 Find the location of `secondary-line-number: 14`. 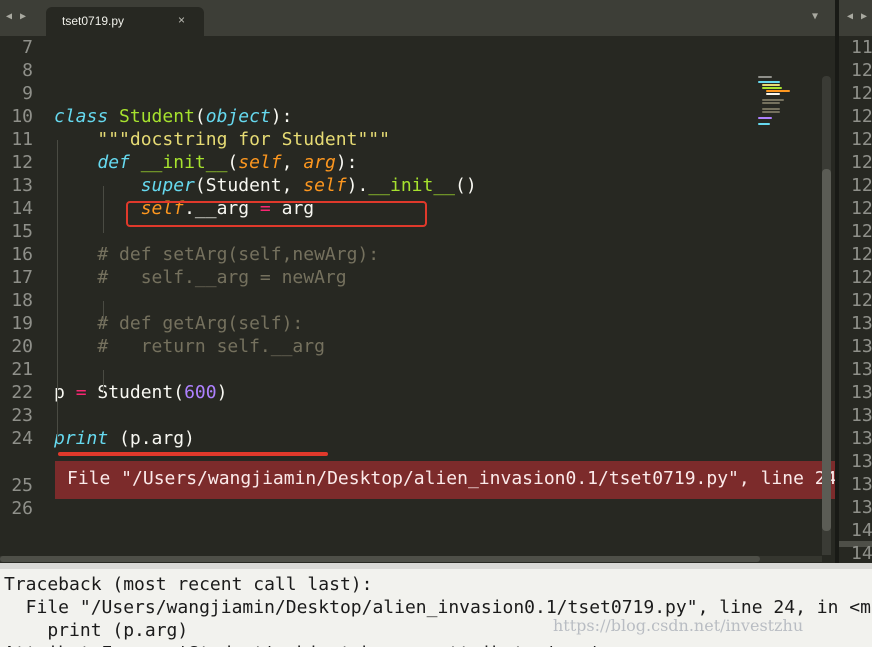

secondary-line-number: 14 is located at coordinates (861, 553).